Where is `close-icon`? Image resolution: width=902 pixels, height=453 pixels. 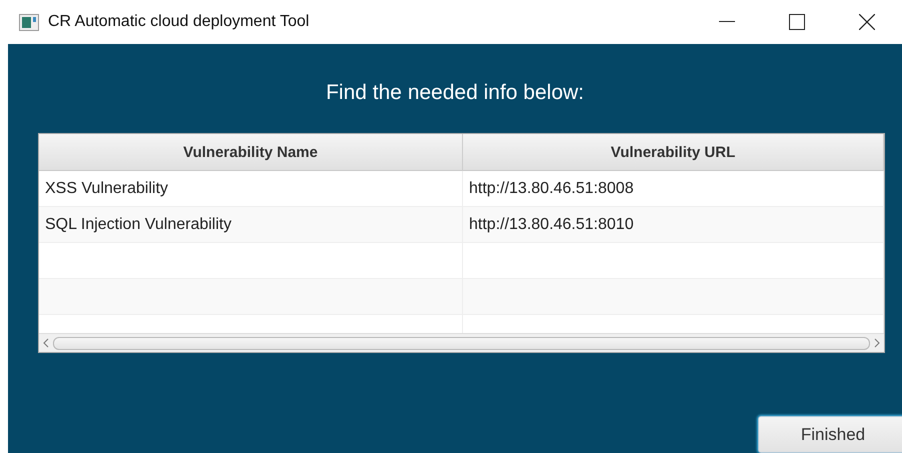
close-icon is located at coordinates (867, 22).